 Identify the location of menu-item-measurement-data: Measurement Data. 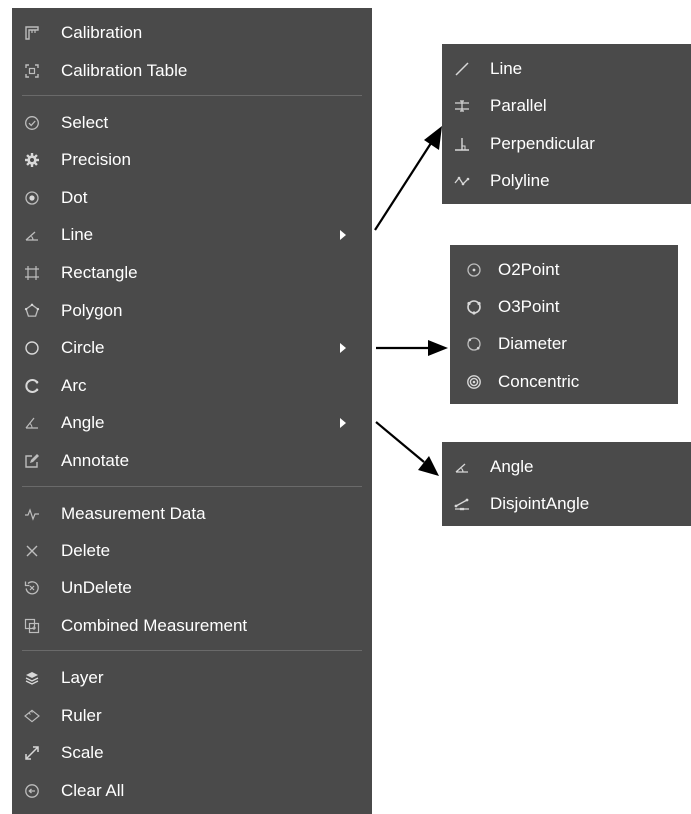
(192, 514).